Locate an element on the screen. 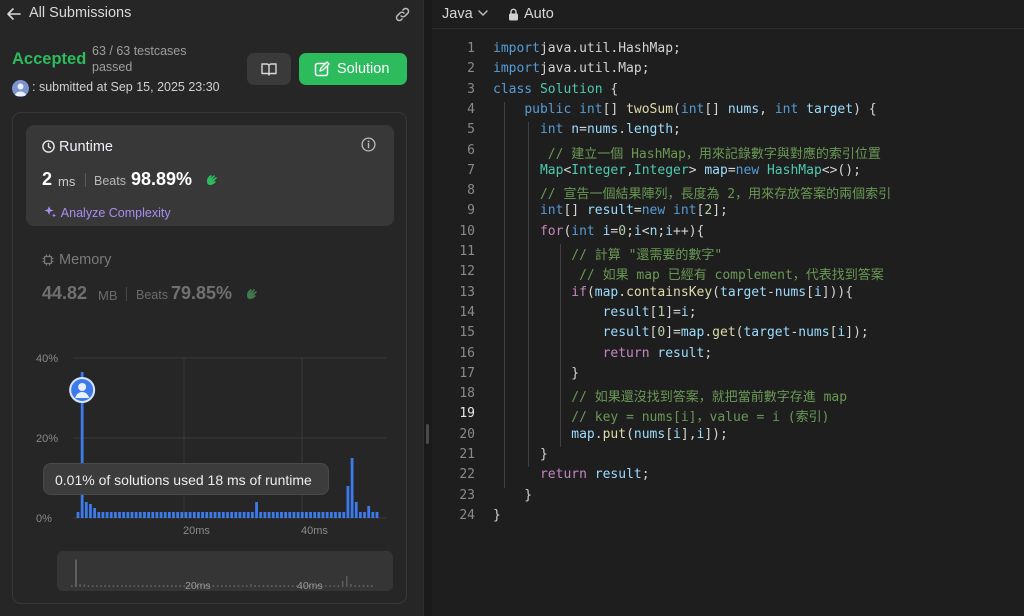  chevron-down-icon is located at coordinates (483, 13).